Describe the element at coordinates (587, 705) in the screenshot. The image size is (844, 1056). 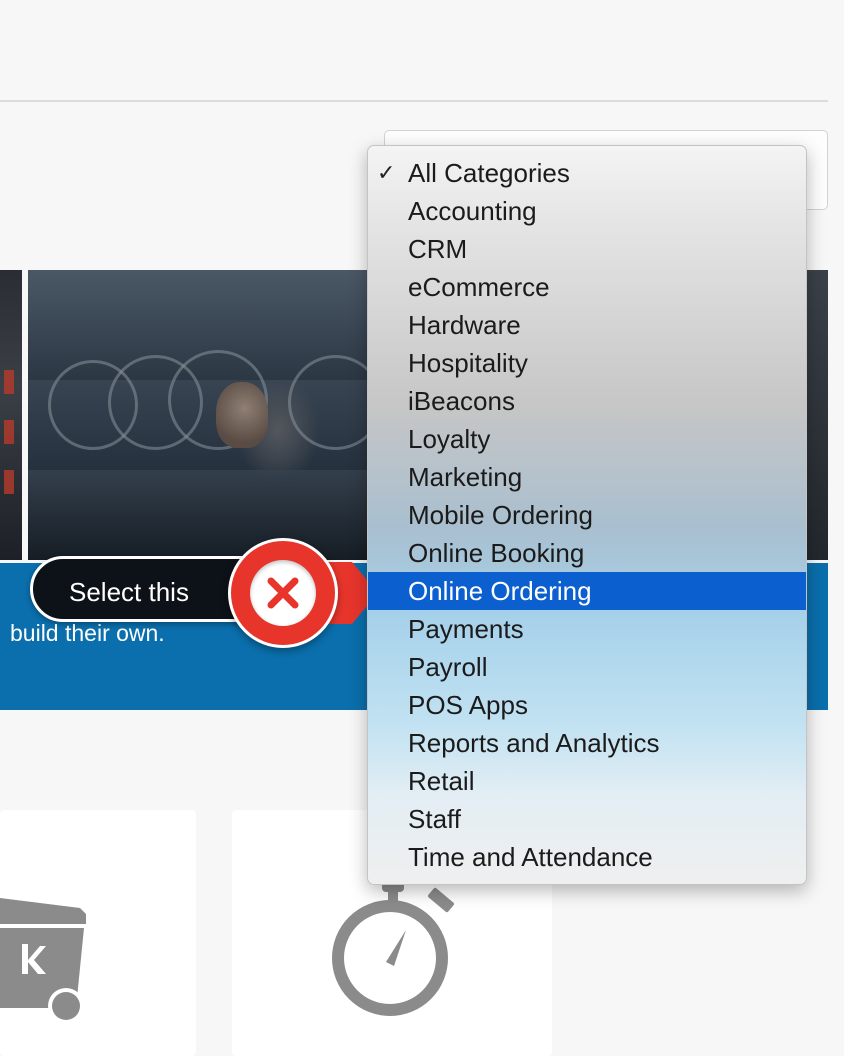
I see `menu-item-pos-apps: POS Apps` at that location.